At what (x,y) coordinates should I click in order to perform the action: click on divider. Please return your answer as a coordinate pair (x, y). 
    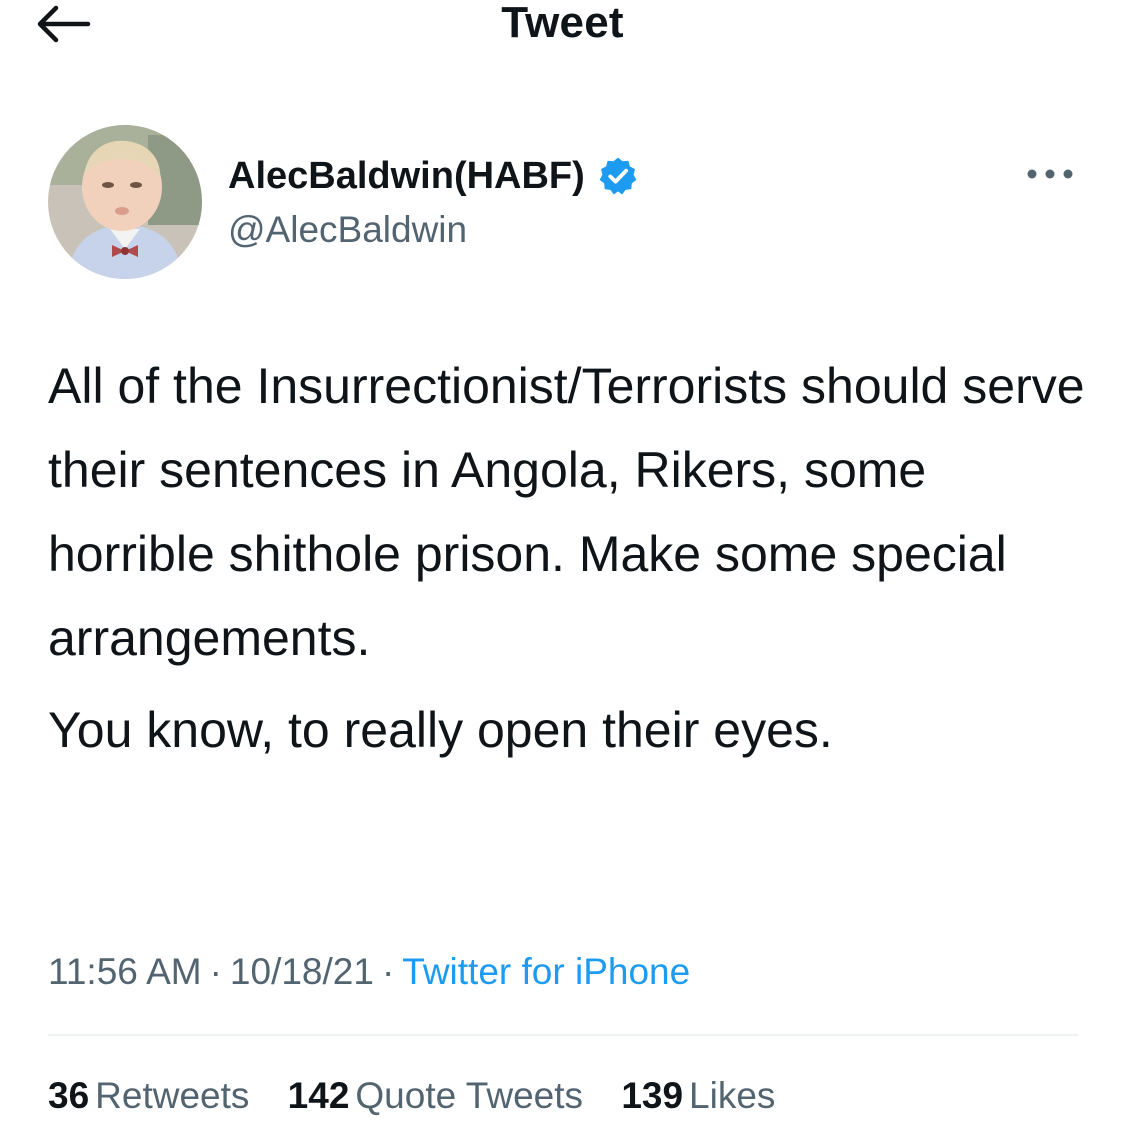
    Looking at the image, I should click on (563, 1035).